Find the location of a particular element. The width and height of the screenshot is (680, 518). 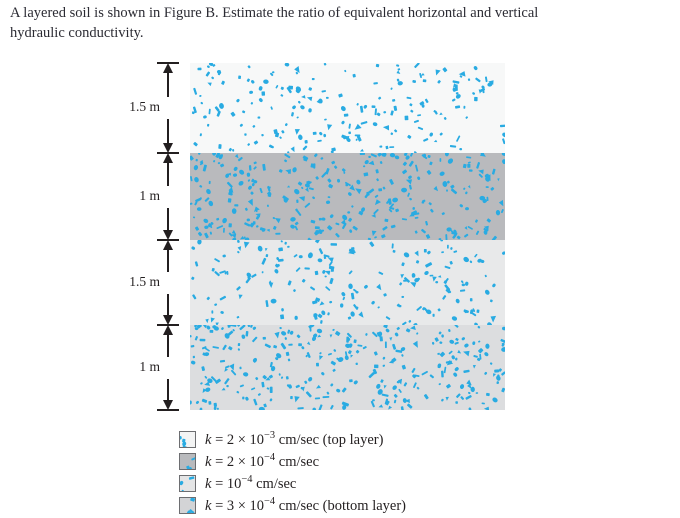

legend-bottom-layer-swatch is located at coordinates (187, 505).